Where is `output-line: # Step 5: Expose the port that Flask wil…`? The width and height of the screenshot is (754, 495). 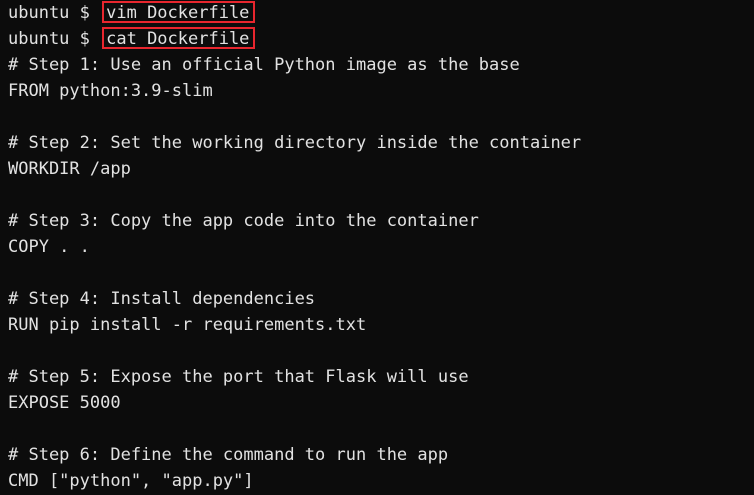 output-line: # Step 5: Expose the port that Flask wil… is located at coordinates (238, 377).